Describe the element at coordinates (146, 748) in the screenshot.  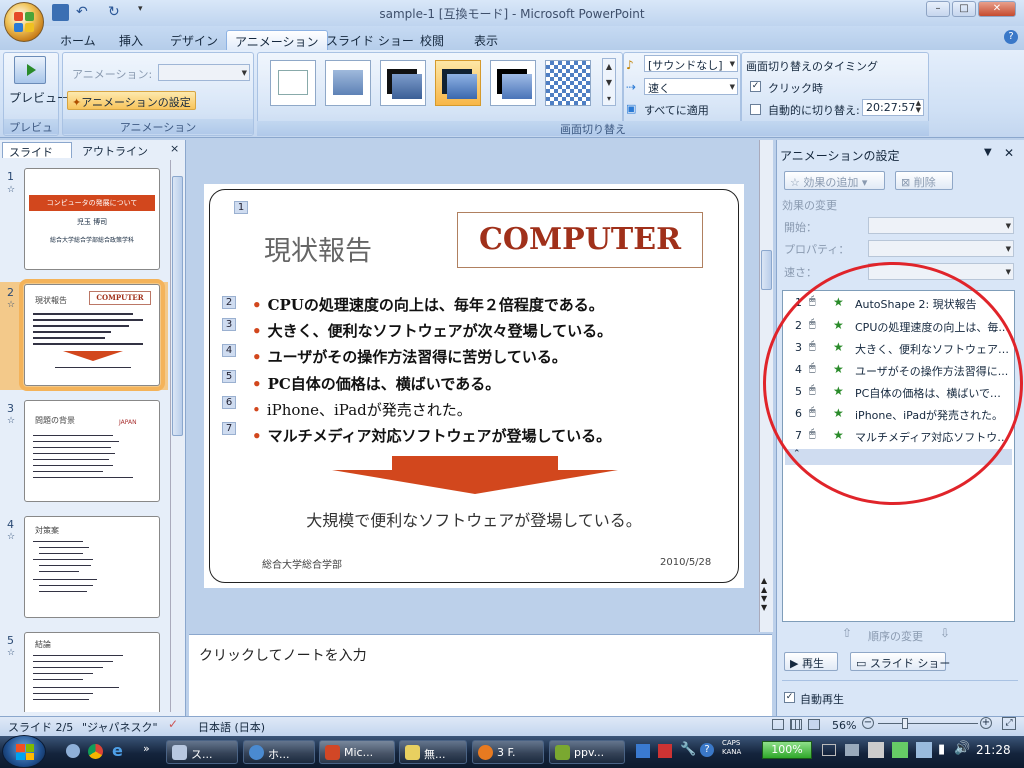
I see `more-quicklaunch-icon: »` at that location.